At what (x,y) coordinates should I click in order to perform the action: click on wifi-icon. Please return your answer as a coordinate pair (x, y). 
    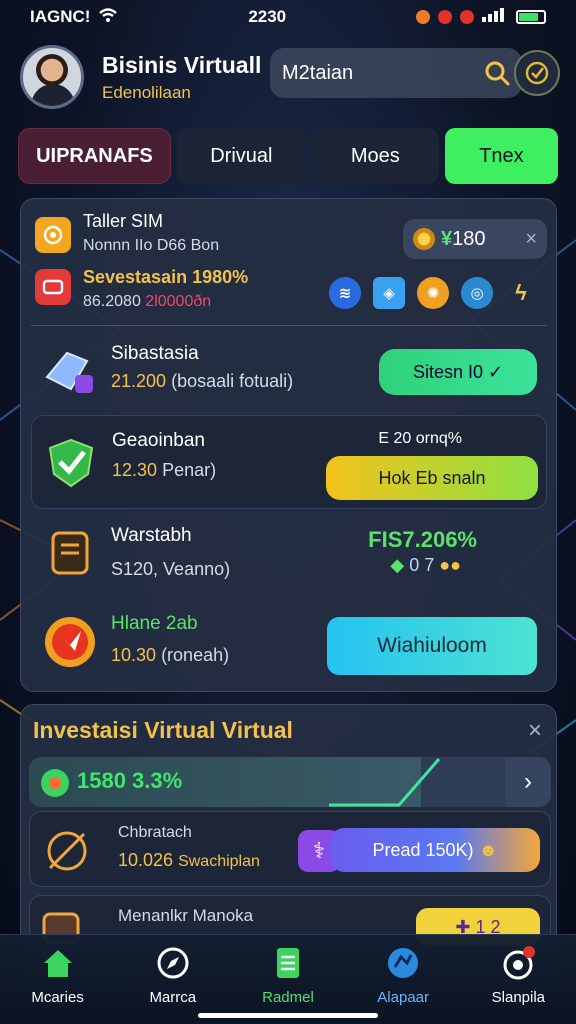
    Looking at the image, I should click on (108, 17).